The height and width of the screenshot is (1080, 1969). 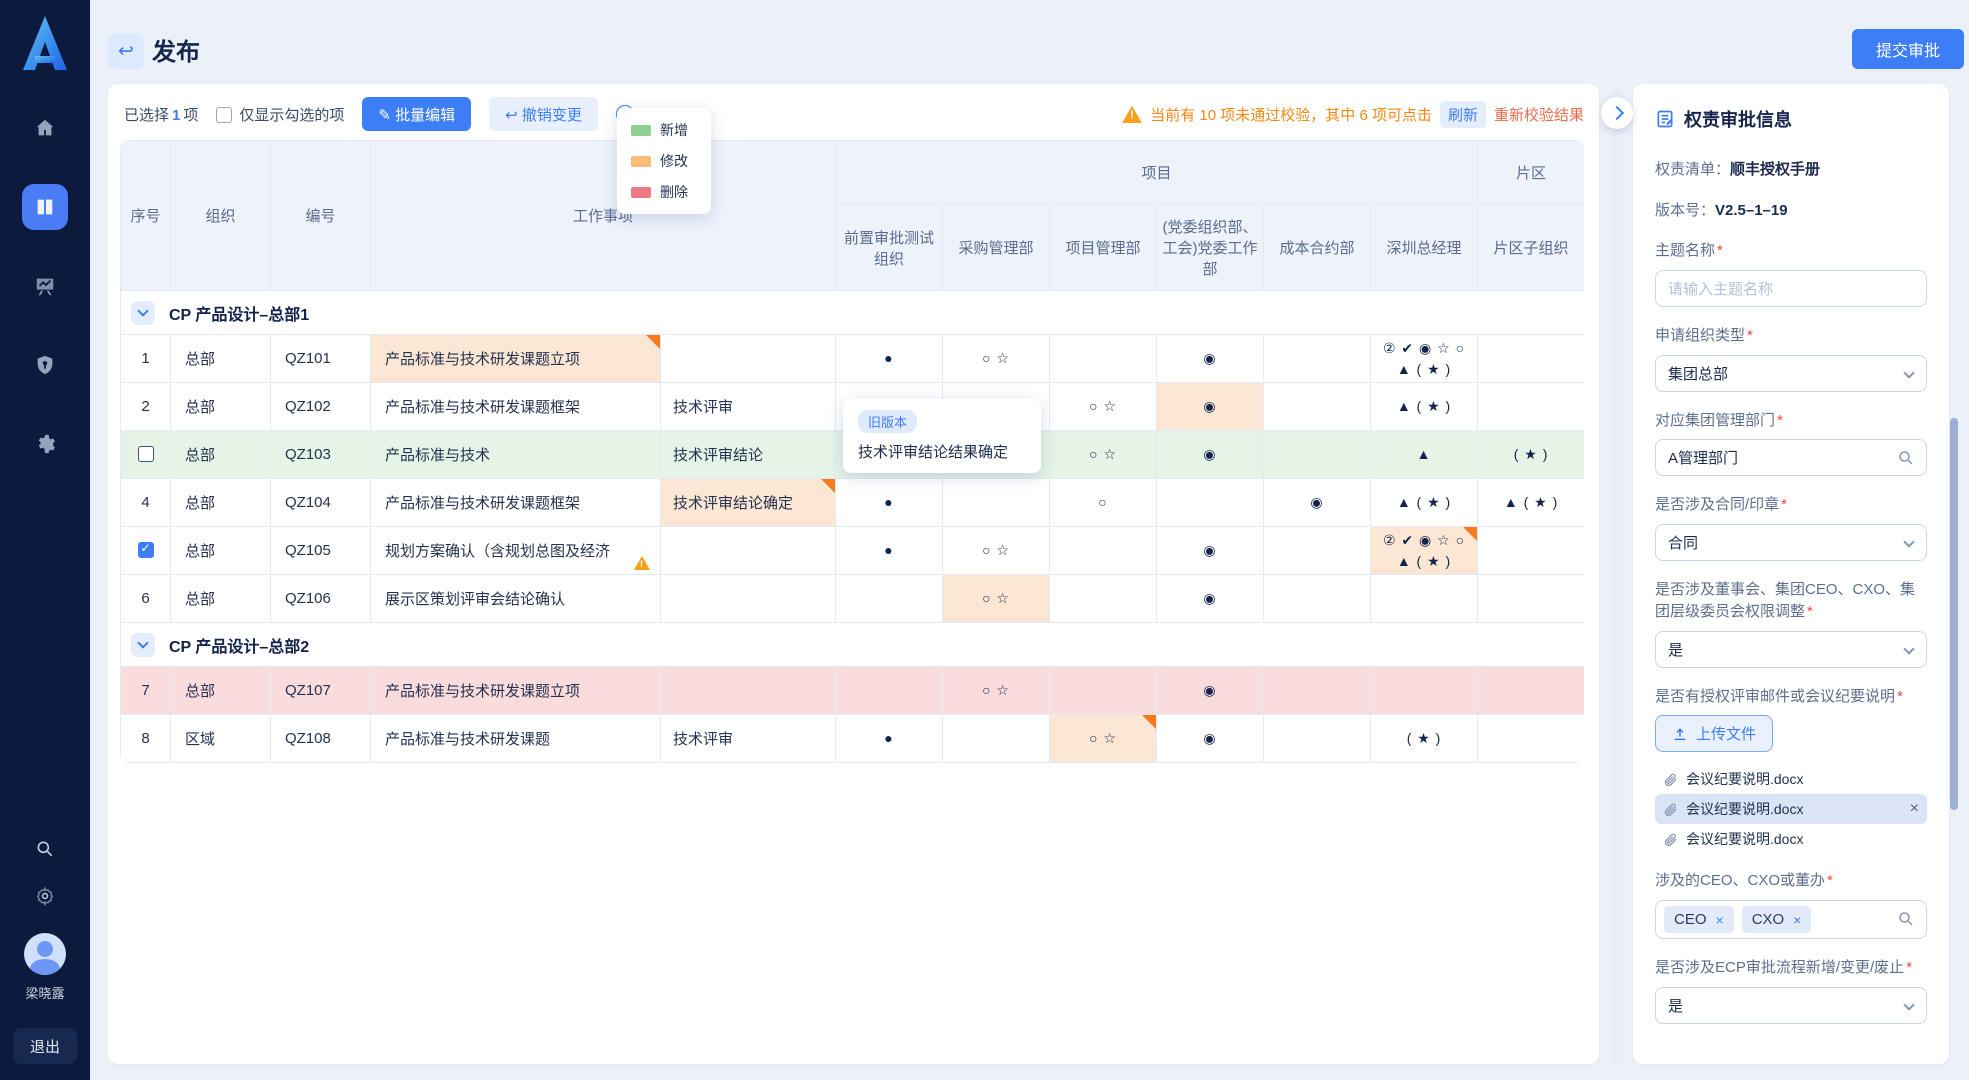 I want to click on ceo-label: 涉及的CEO、CXO或董办 *, so click(x=1744, y=881).